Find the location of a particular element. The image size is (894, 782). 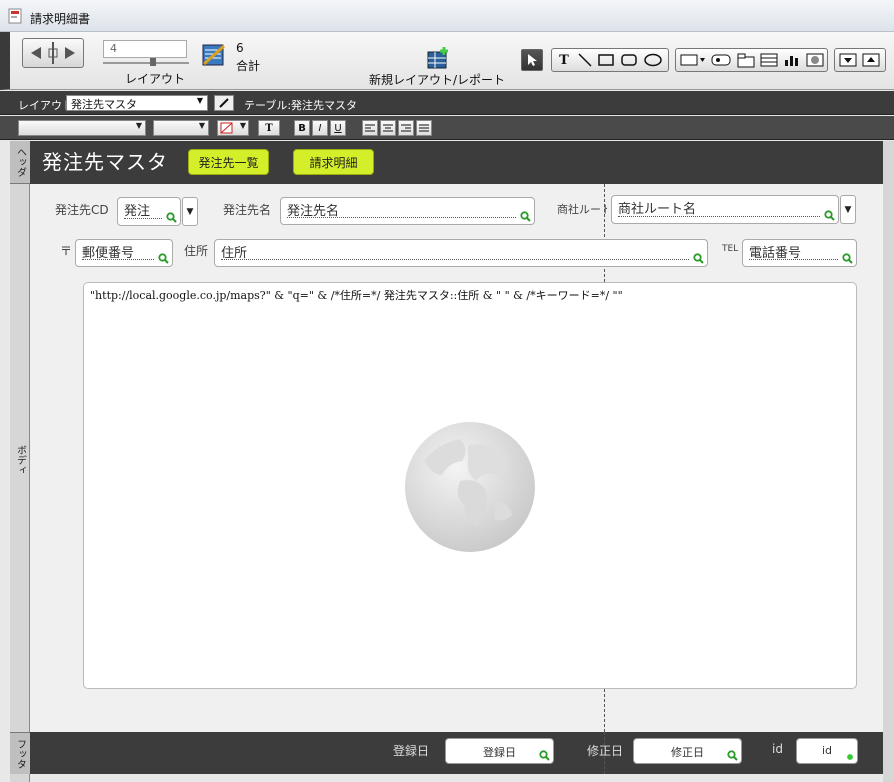

tel-field: 電話番号 is located at coordinates (799, 253).